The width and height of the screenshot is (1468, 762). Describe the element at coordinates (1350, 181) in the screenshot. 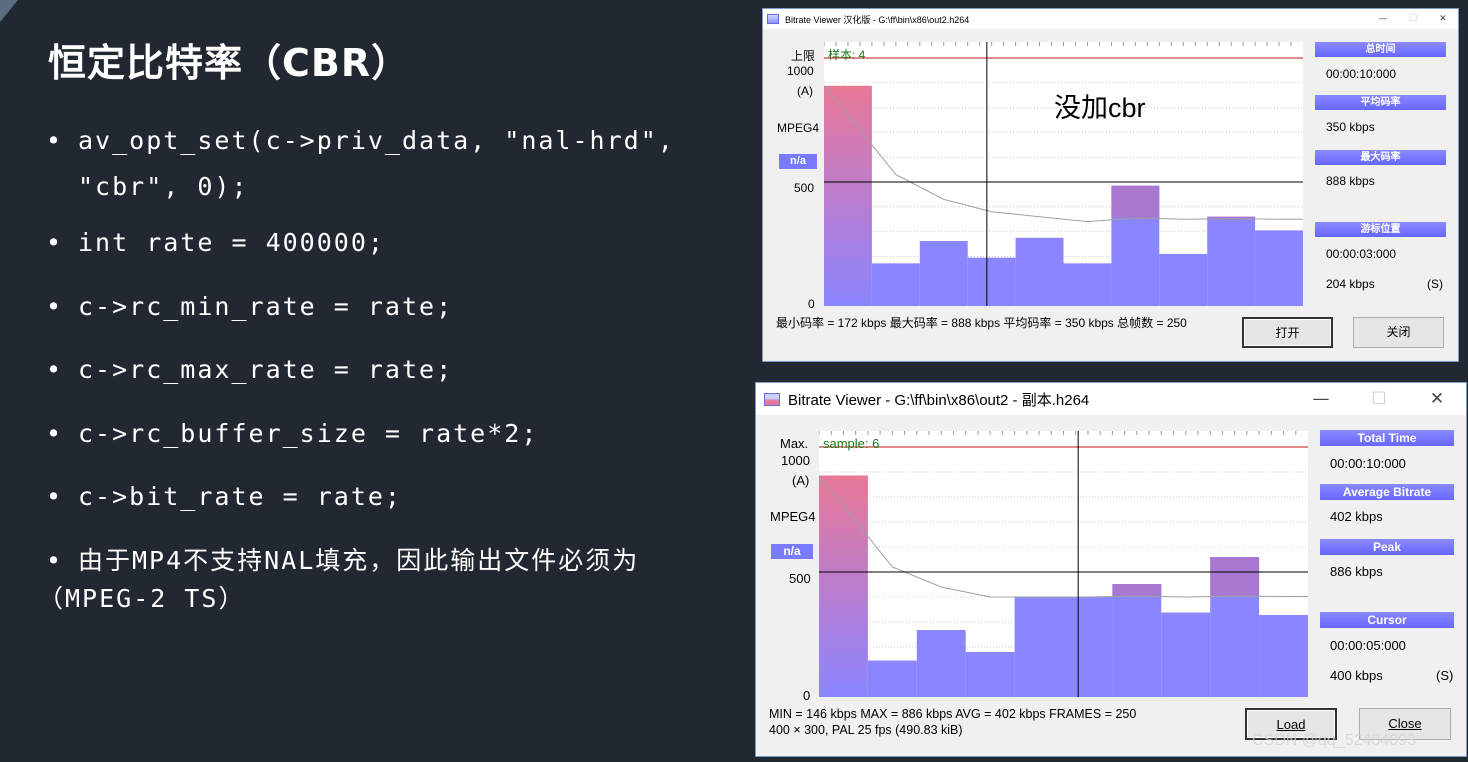

I see `peak-value: 888 kbps` at that location.